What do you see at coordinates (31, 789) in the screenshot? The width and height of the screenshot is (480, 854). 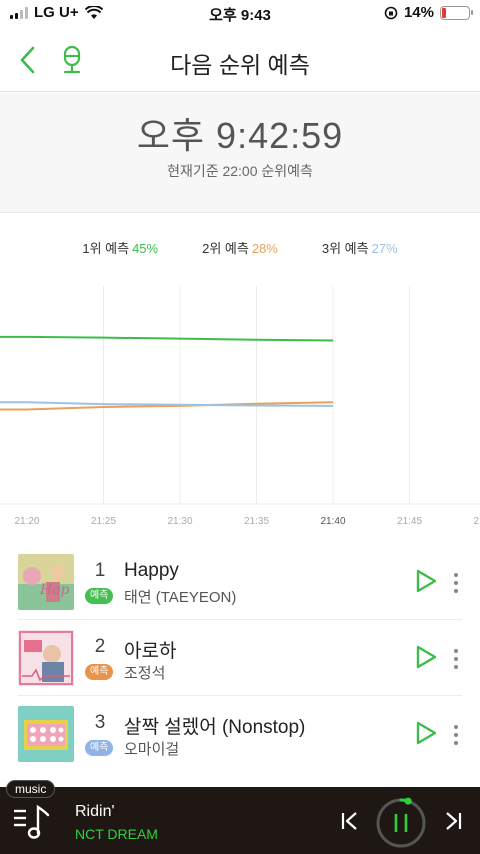 I see `music-tab-label: music` at bounding box center [31, 789].